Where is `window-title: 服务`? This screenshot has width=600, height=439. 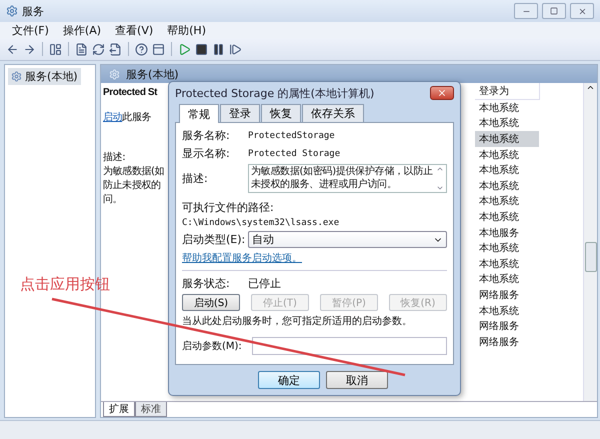
window-title: 服务 is located at coordinates (33, 11).